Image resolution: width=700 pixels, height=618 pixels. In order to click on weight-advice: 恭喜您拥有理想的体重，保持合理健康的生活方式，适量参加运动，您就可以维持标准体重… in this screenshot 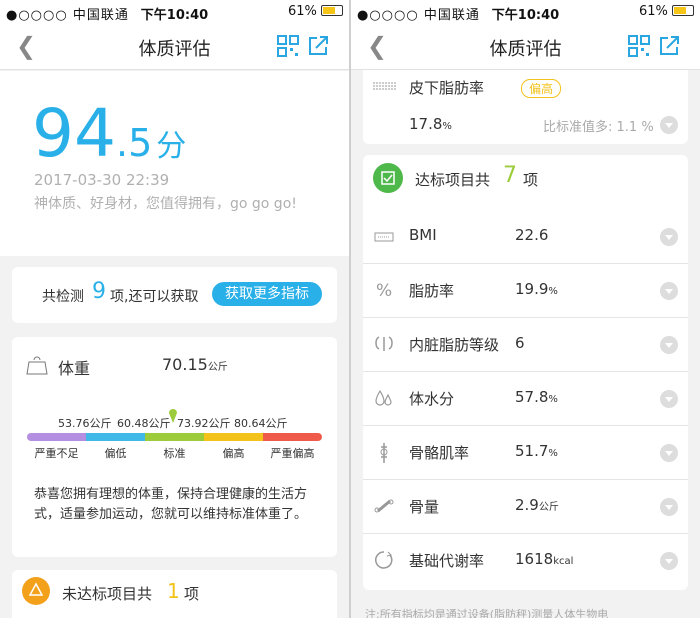, I will do `click(171, 504)`.